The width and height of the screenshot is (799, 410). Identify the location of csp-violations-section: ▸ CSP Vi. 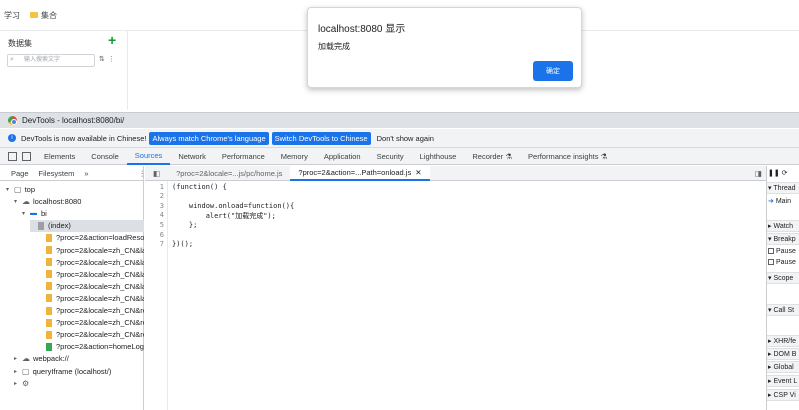
(783, 395).